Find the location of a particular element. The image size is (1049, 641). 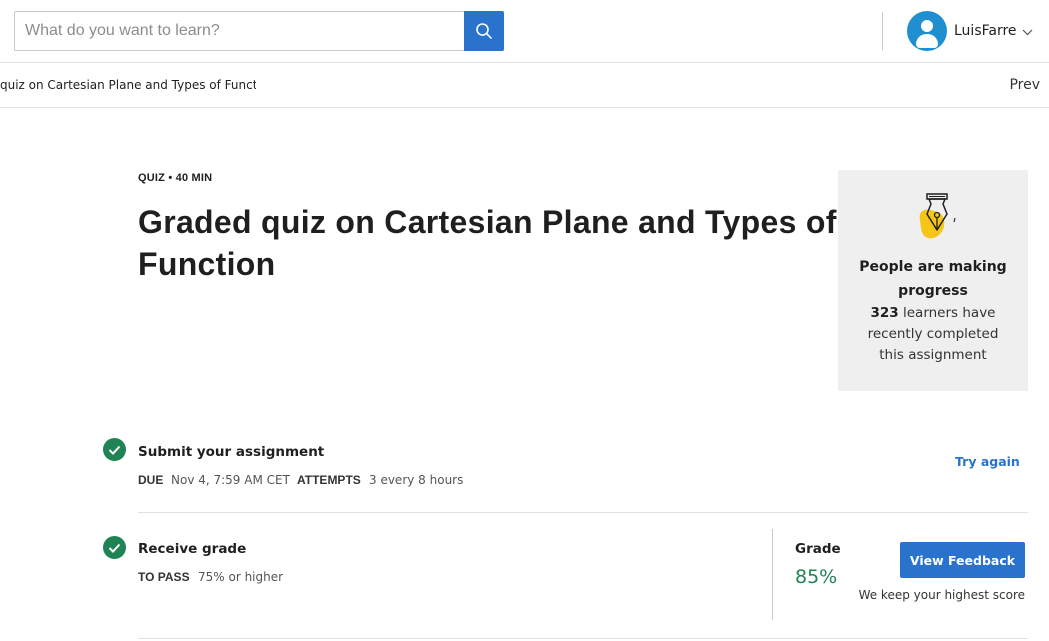

top-bar: LuisFarre is located at coordinates (524, 31).